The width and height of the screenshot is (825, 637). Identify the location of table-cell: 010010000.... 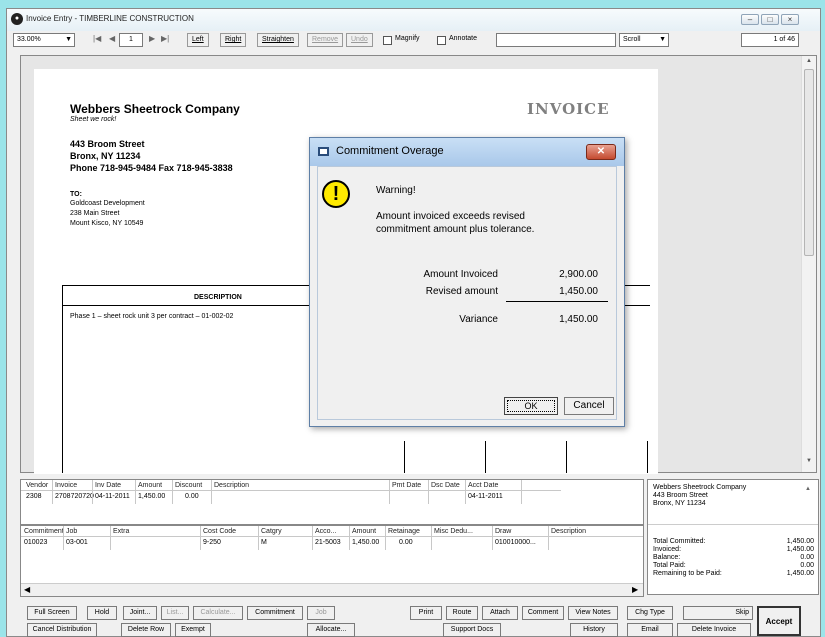
(515, 542).